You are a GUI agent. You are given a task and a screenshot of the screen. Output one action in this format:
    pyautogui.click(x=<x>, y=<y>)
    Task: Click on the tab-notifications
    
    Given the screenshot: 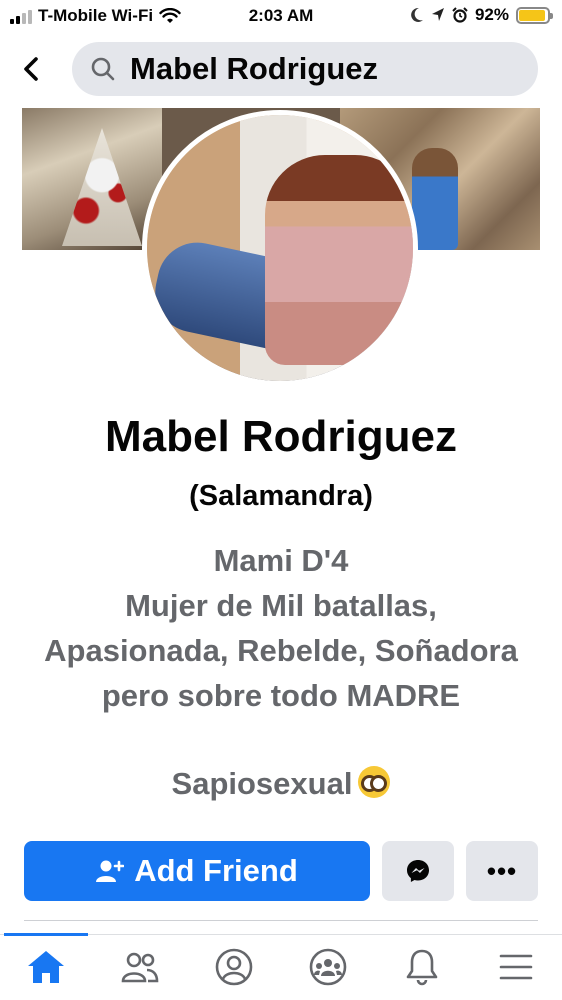 What is the action you would take?
    pyautogui.click(x=422, y=967)
    